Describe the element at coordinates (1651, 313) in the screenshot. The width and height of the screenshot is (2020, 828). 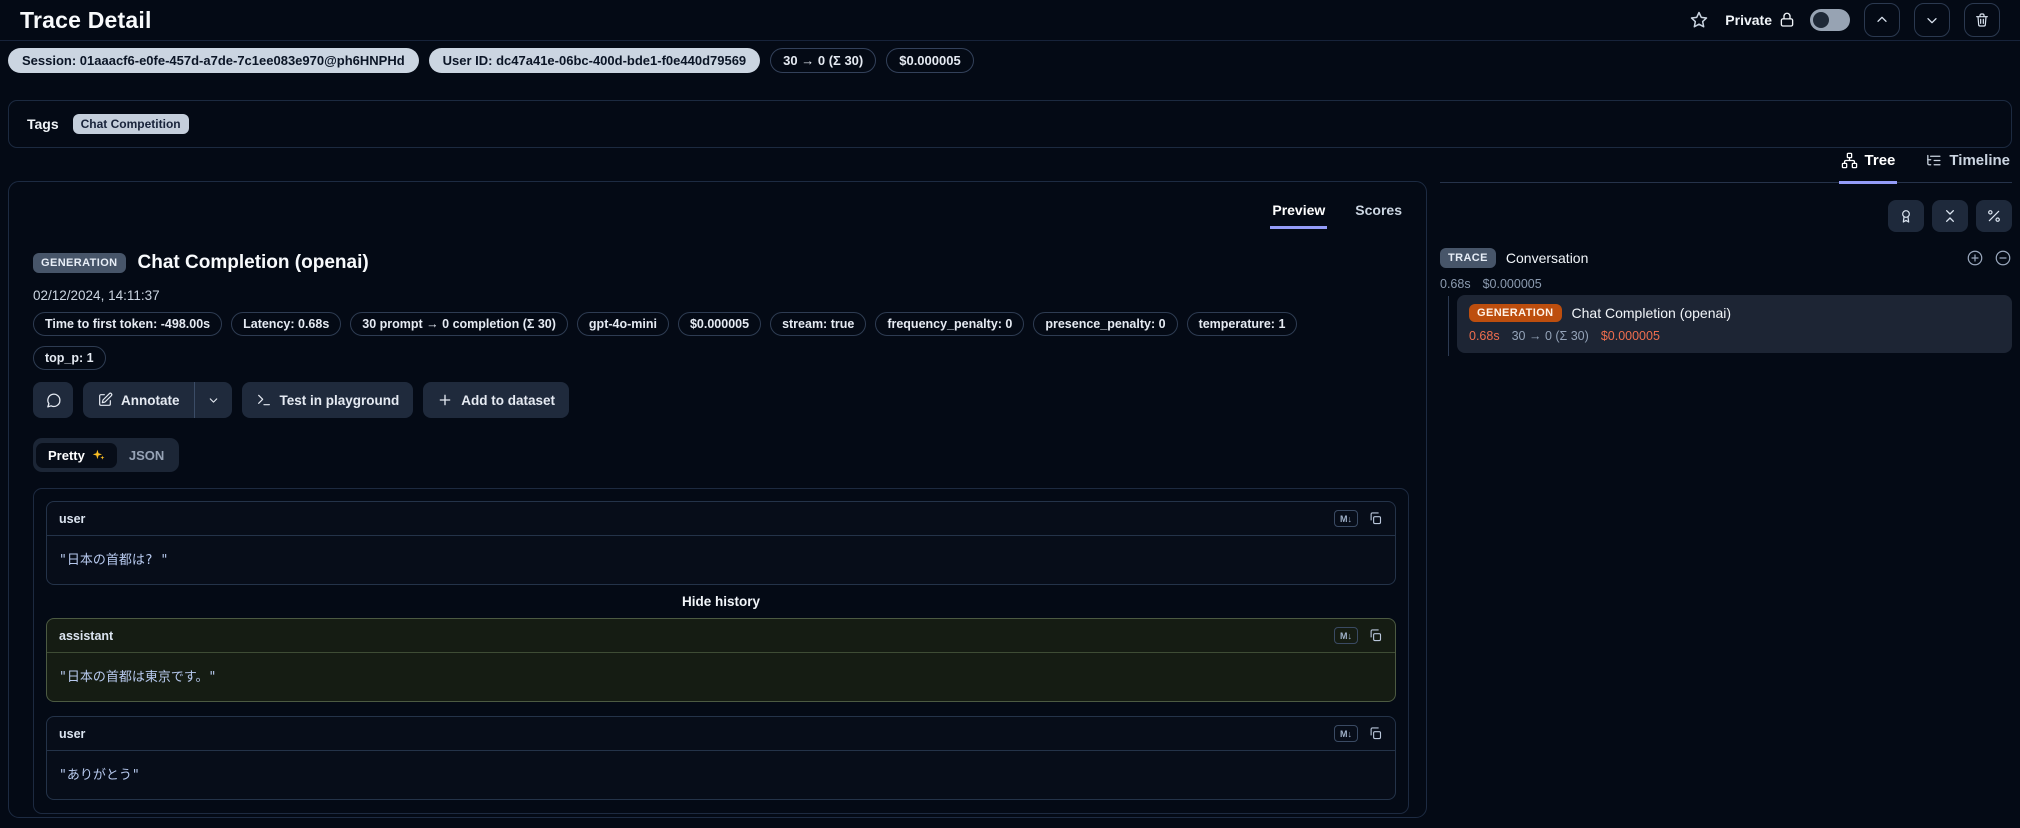
I see `node-title: Chat Completion (openai)` at that location.